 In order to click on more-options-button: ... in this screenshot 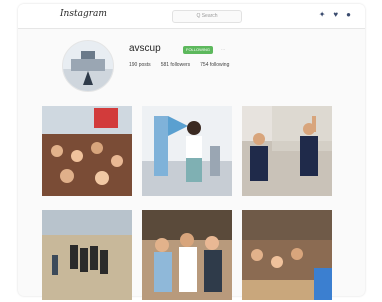, I will do `click(223, 49)`.